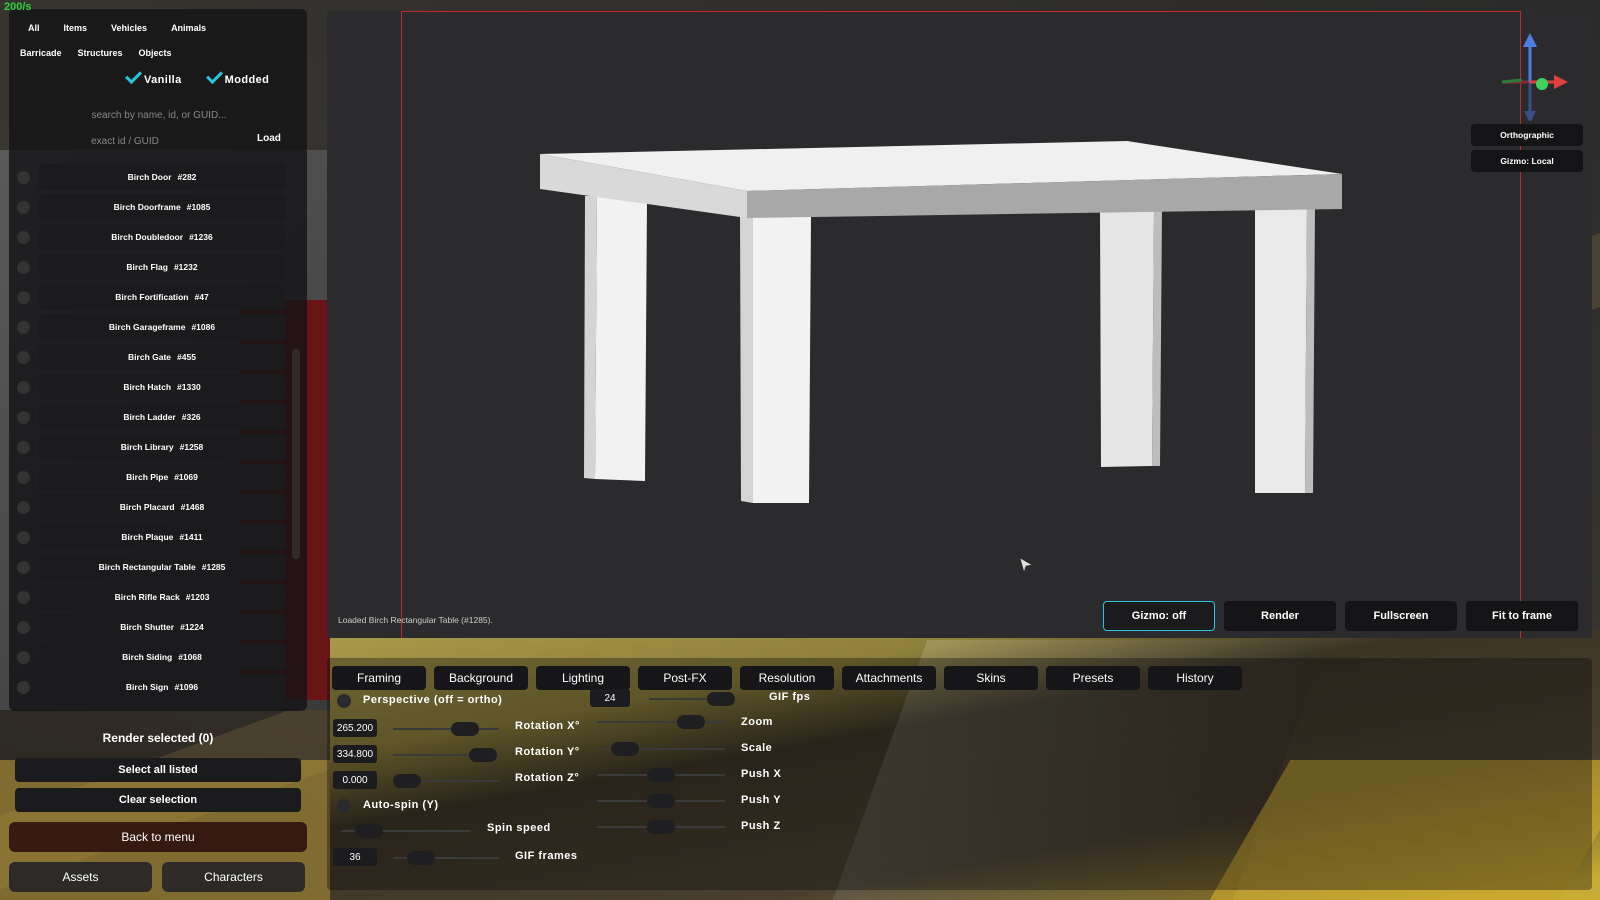  I want to click on gizmo-toggle-button: Gizmo: off, so click(1159, 616).